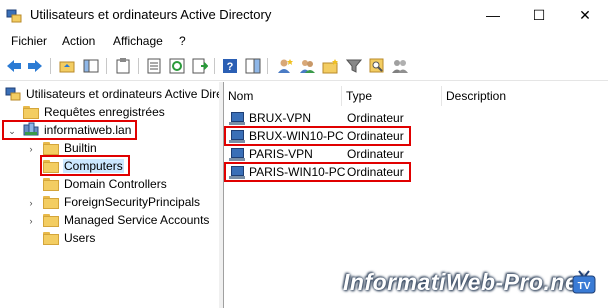 The width and height of the screenshot is (608, 308). I want to click on properties-icon, so click(154, 66).